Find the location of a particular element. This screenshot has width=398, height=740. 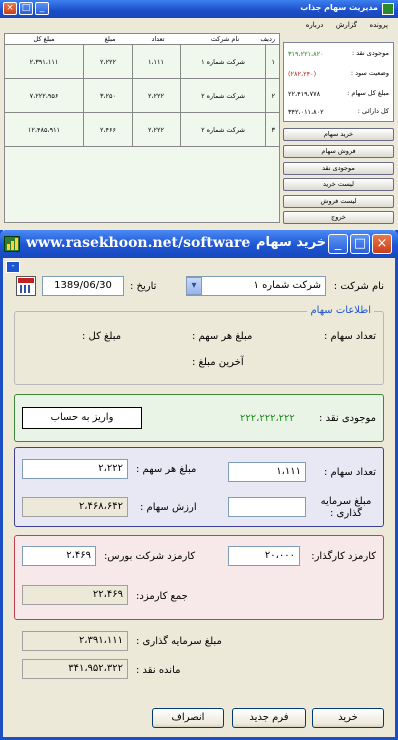

main-window-titlebar: × □ _ مدیریت سهام جذاب is located at coordinates (199, 9).